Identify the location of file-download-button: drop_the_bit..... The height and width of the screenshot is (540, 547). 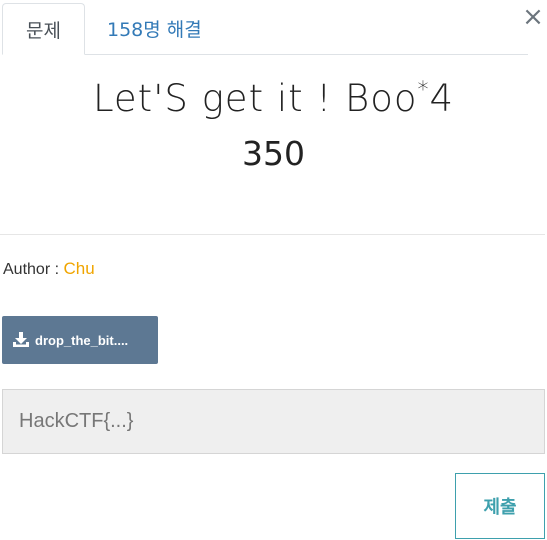
(80, 340).